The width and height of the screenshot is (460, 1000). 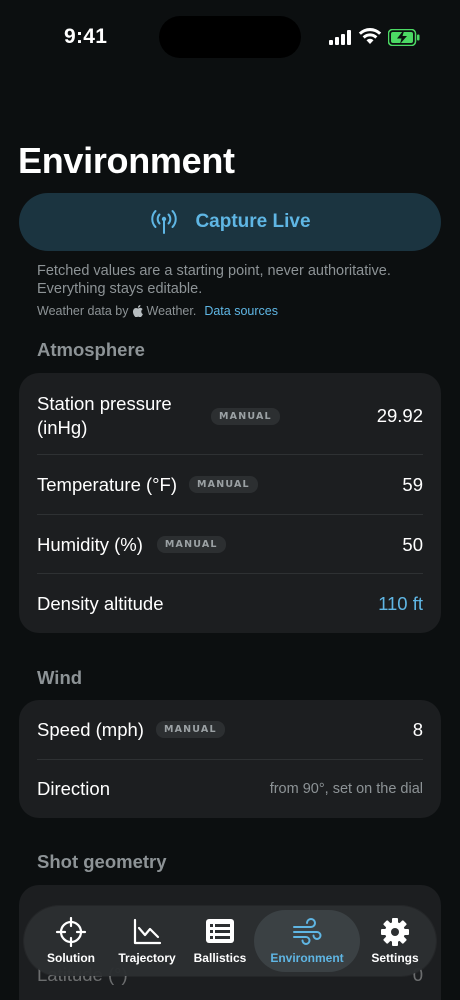 I want to click on station-pressure-value: 29.92, so click(x=400, y=416).